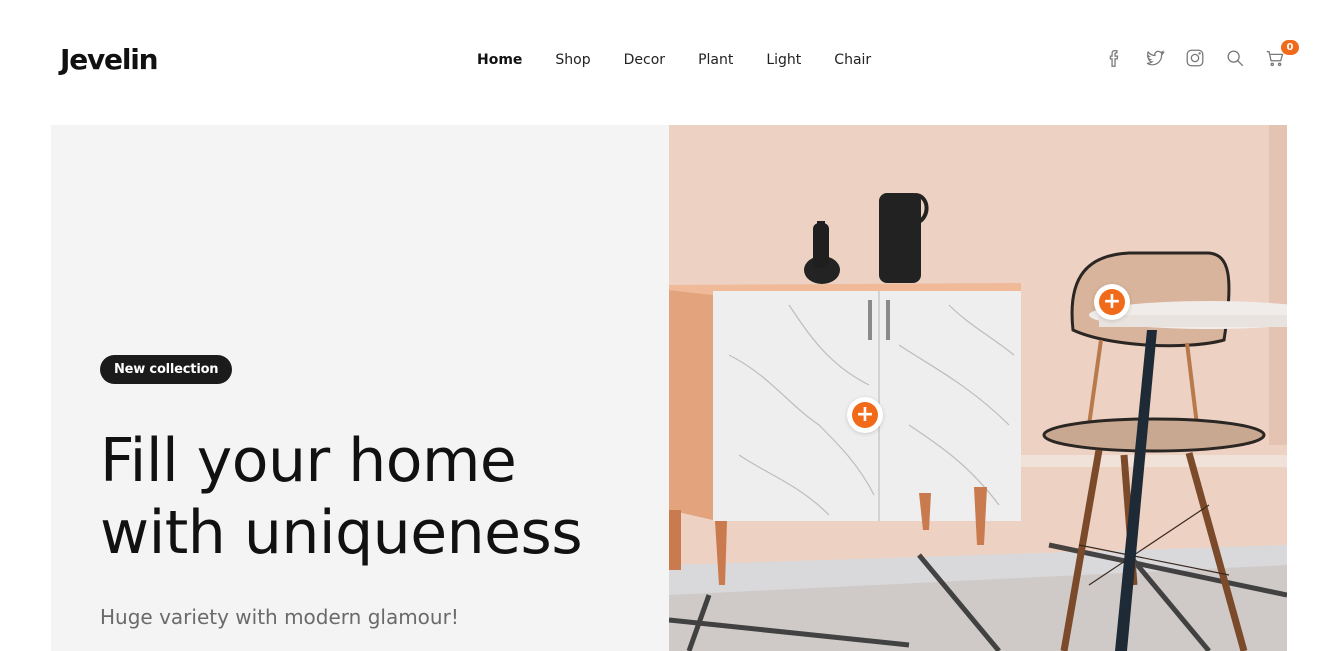 The width and height of the screenshot is (1342, 651). Describe the element at coordinates (308, 461) in the screenshot. I see `hero-headline-line-1: Fill your home` at that location.